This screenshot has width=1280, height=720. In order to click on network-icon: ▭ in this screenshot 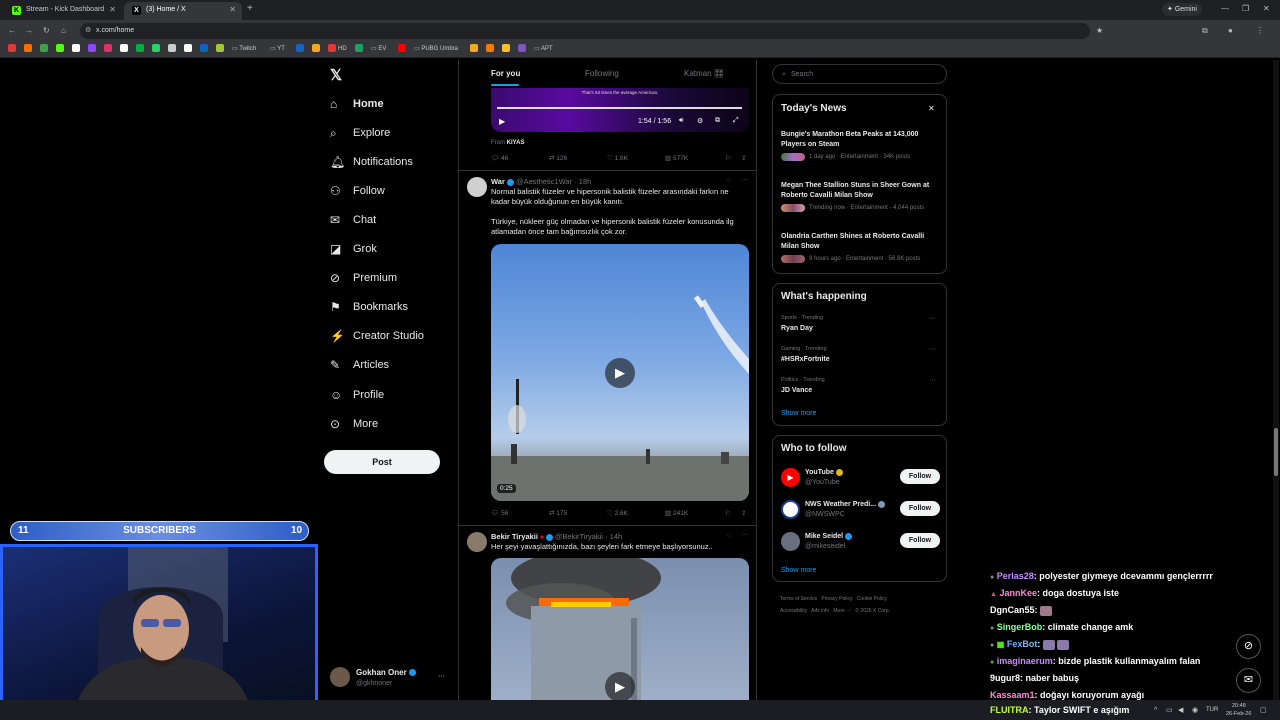, I will do `click(1169, 710)`.